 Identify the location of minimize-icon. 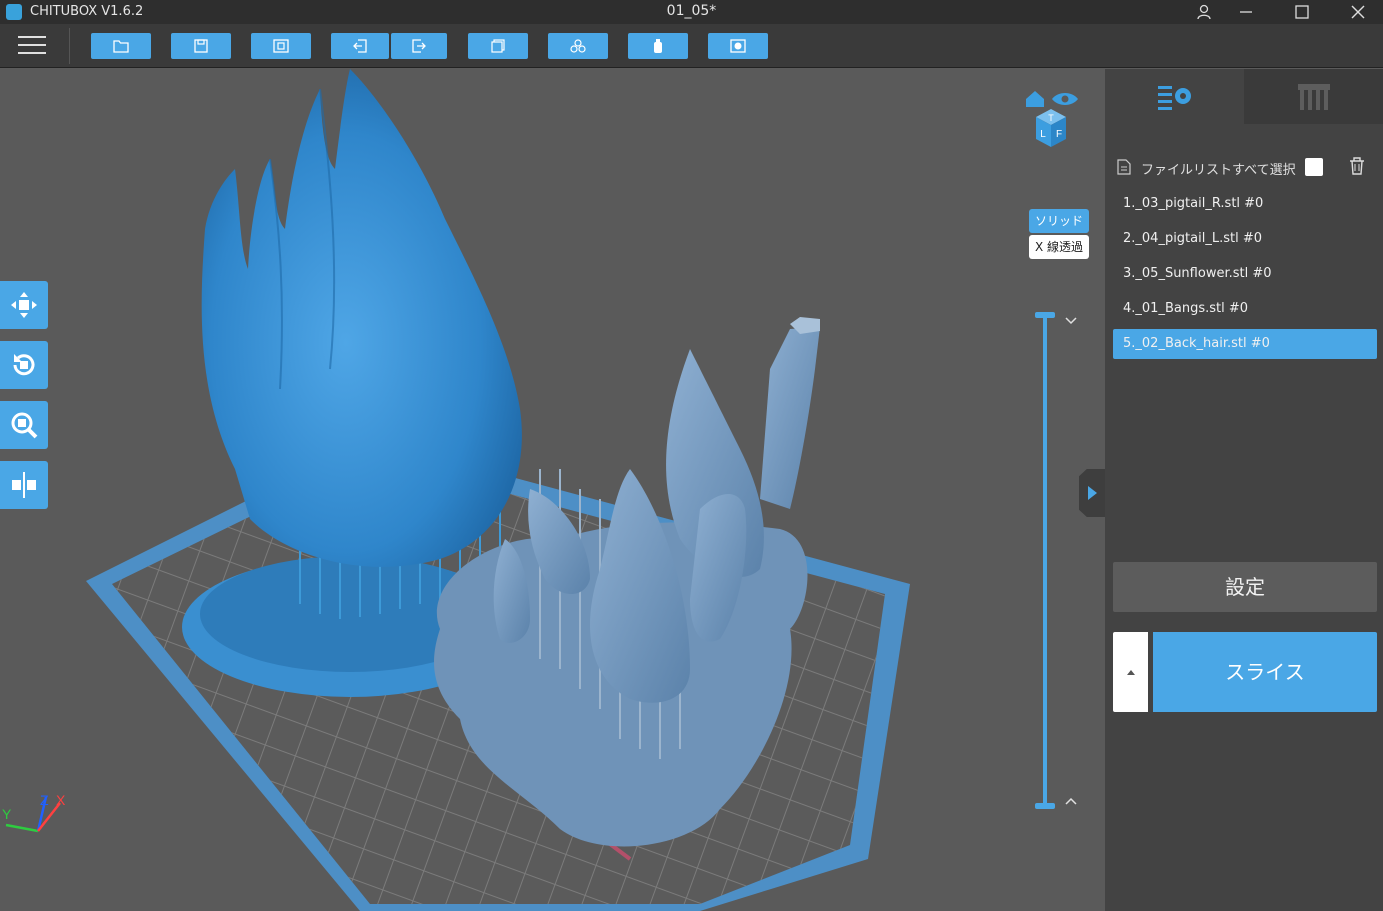
(1246, 12).